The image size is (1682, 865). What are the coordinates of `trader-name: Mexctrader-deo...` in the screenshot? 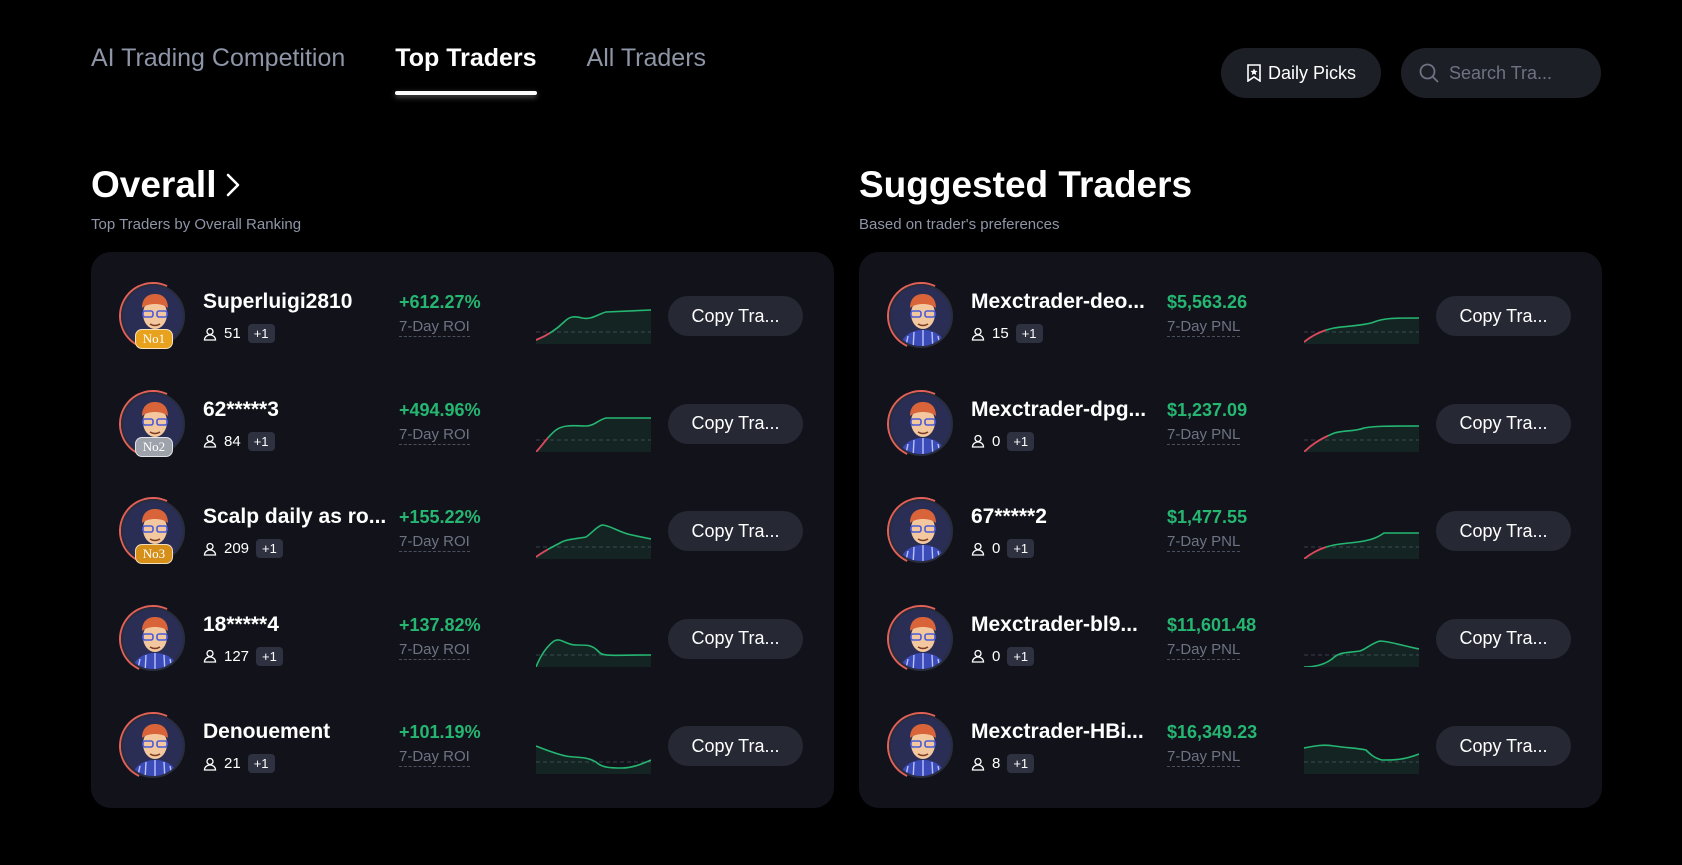 It's located at (1063, 302).